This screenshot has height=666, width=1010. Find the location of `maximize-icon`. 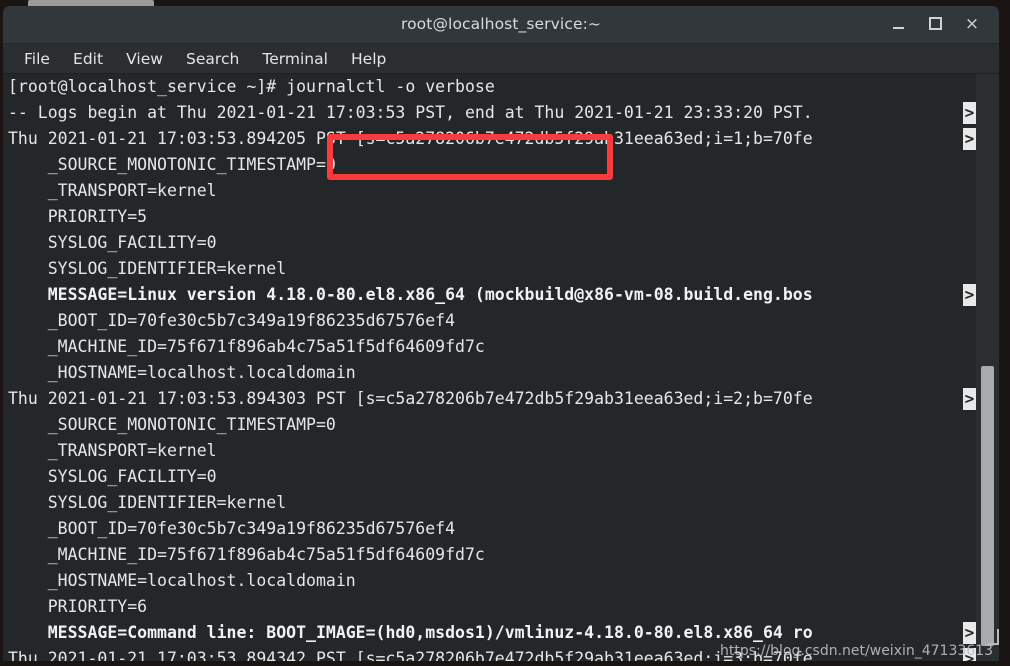

maximize-icon is located at coordinates (935, 23).